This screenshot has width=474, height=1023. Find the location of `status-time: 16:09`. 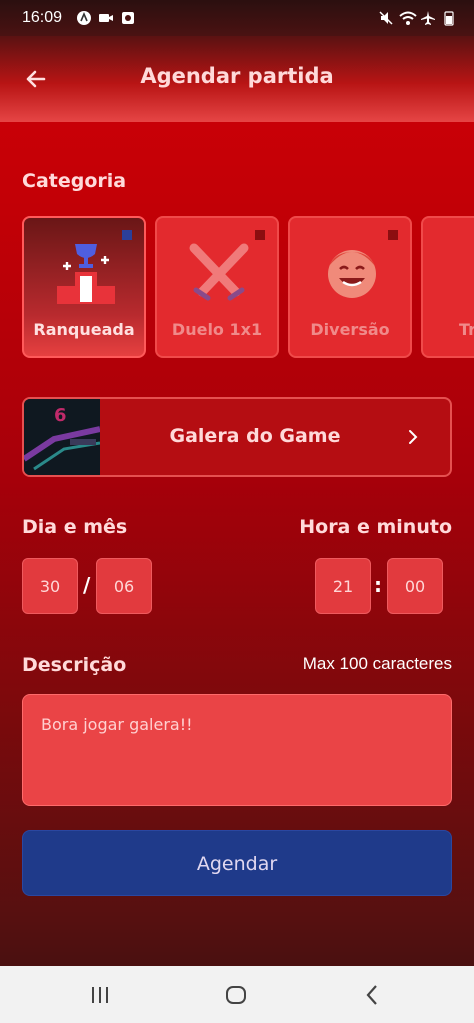

status-time: 16:09 is located at coordinates (42, 17).